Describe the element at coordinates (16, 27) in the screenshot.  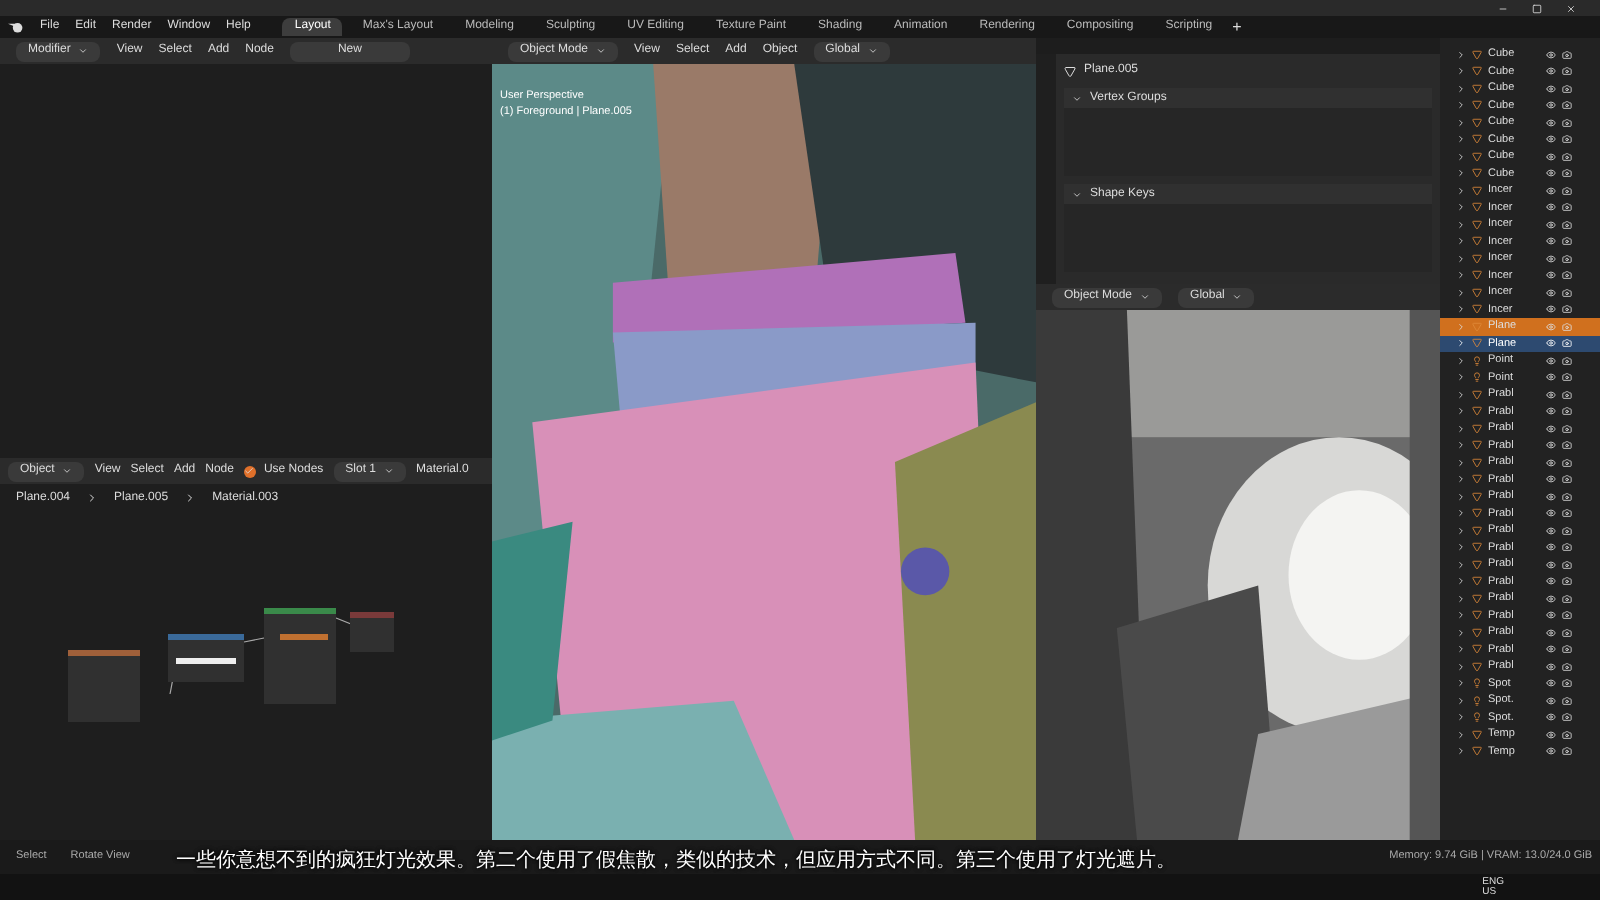
I see `logo-icon` at that location.